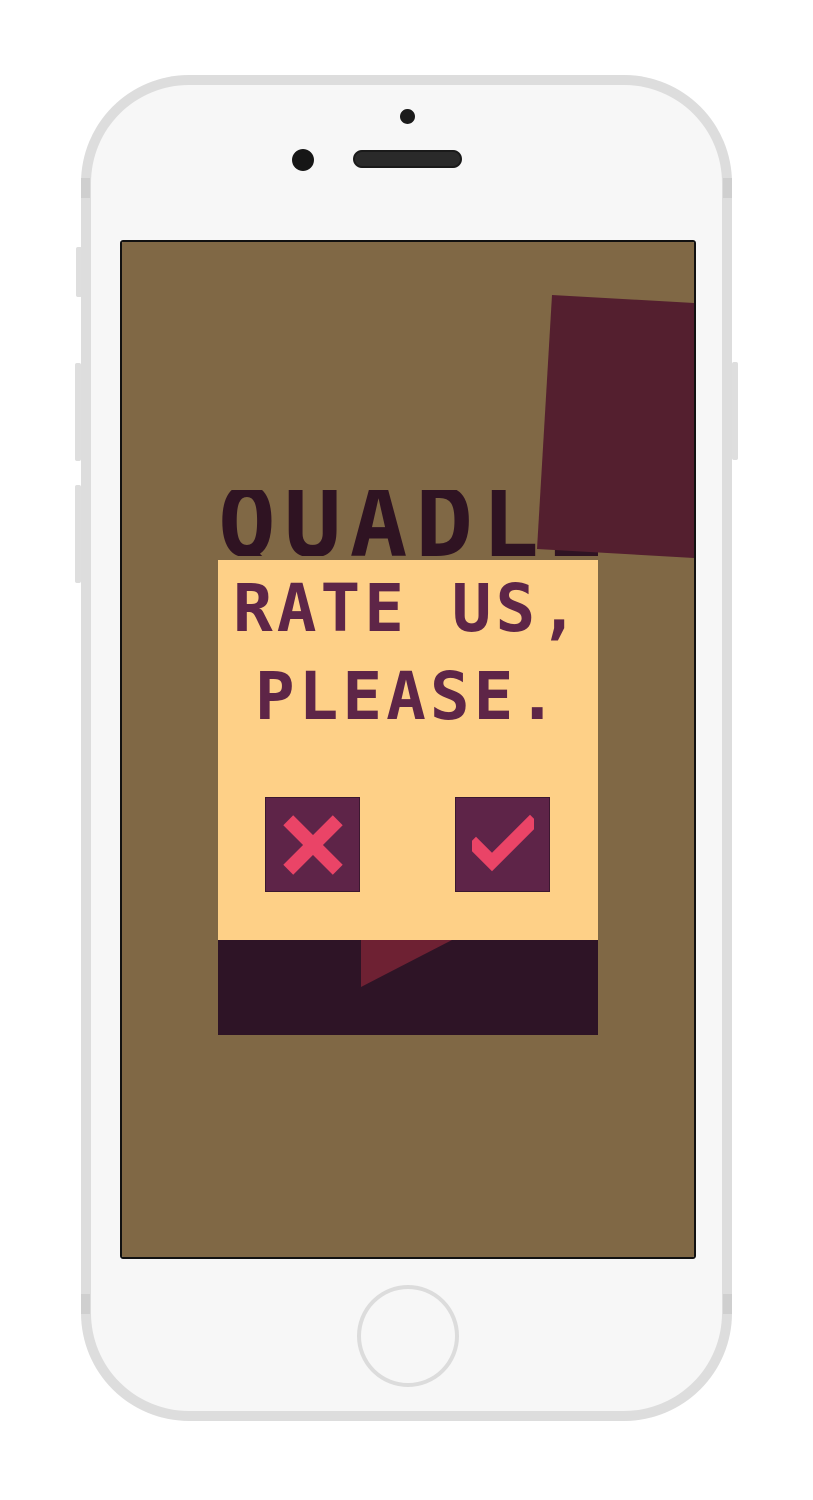 This screenshot has height=1500, width=813. I want to click on bottom-strip, so click(408, 987).